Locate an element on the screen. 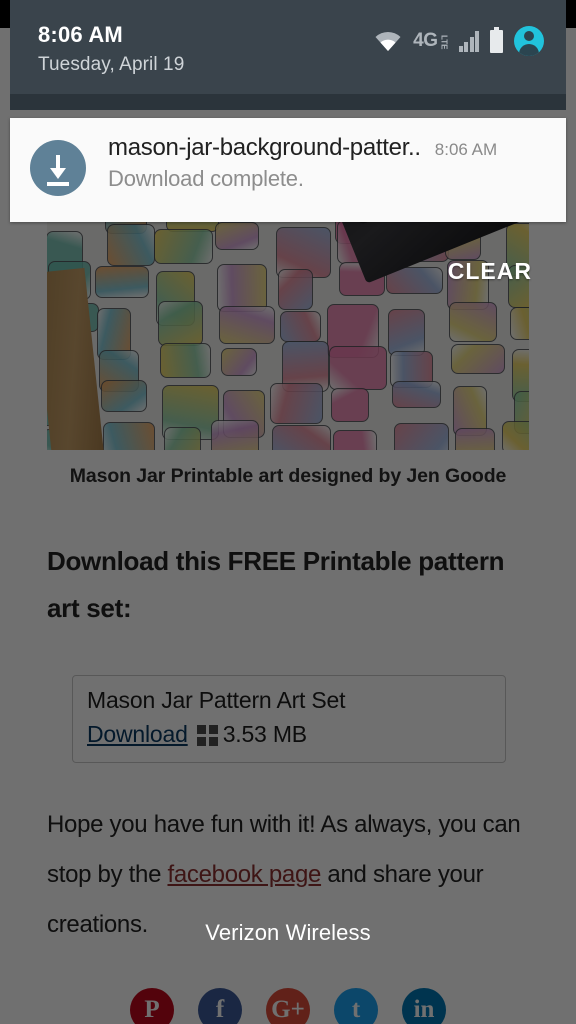  social-icon-facebook: f is located at coordinates (220, 1006).